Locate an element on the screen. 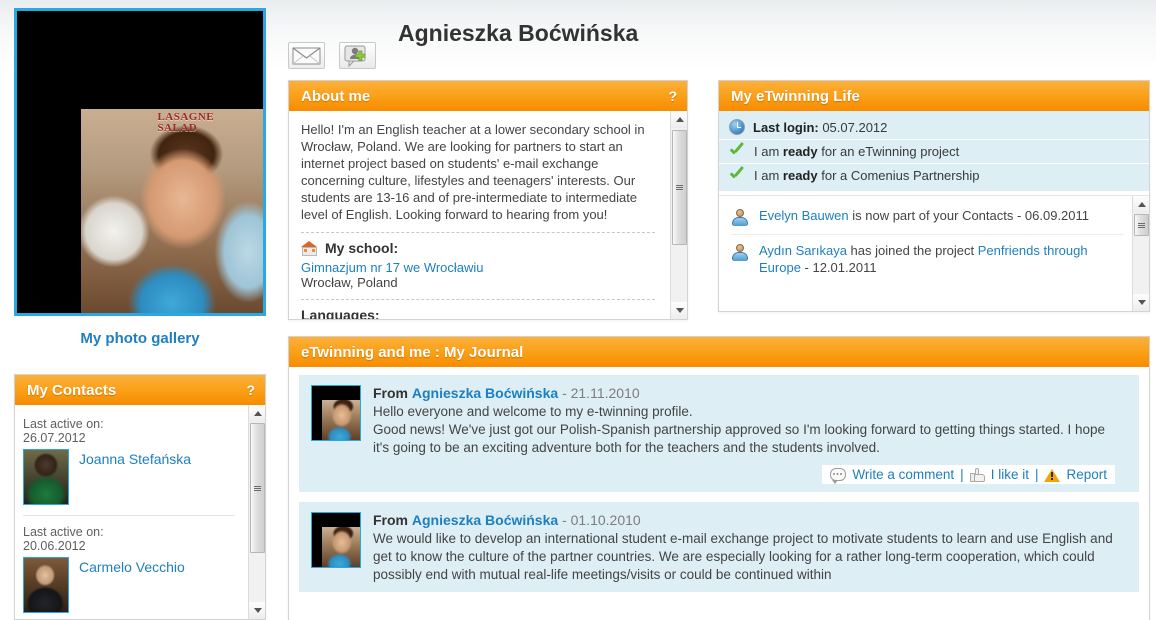 The height and width of the screenshot is (620, 1156). my-contacts-header: My Contacts ? is located at coordinates (140, 393).